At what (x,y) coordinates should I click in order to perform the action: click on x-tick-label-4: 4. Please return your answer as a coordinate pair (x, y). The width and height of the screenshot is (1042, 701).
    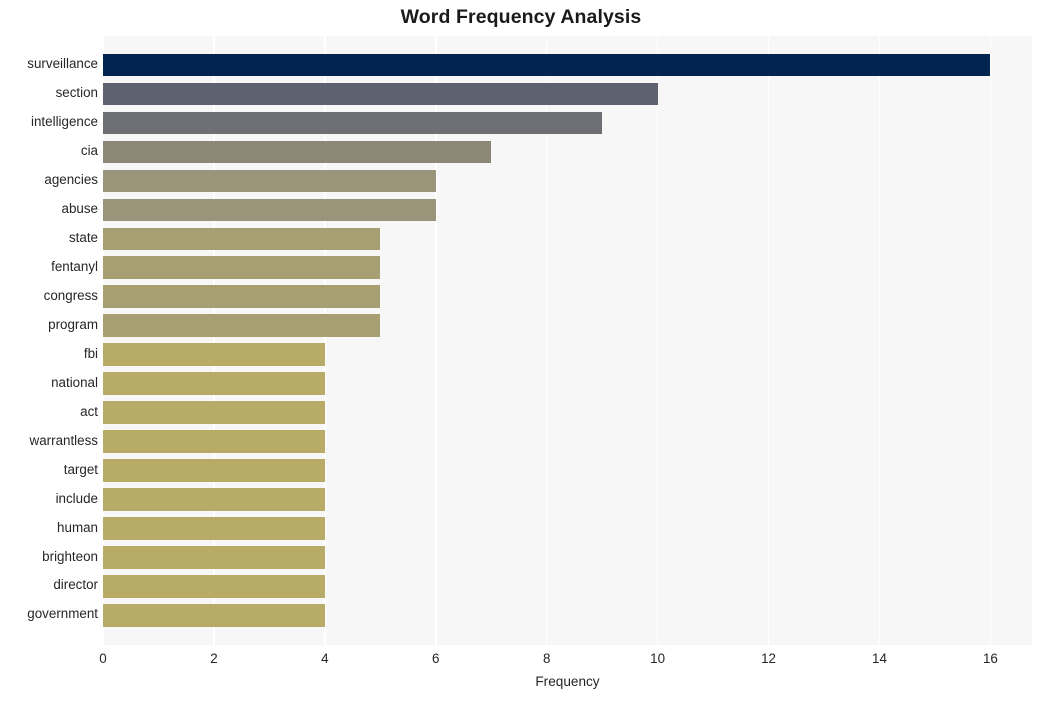
    Looking at the image, I should click on (325, 658).